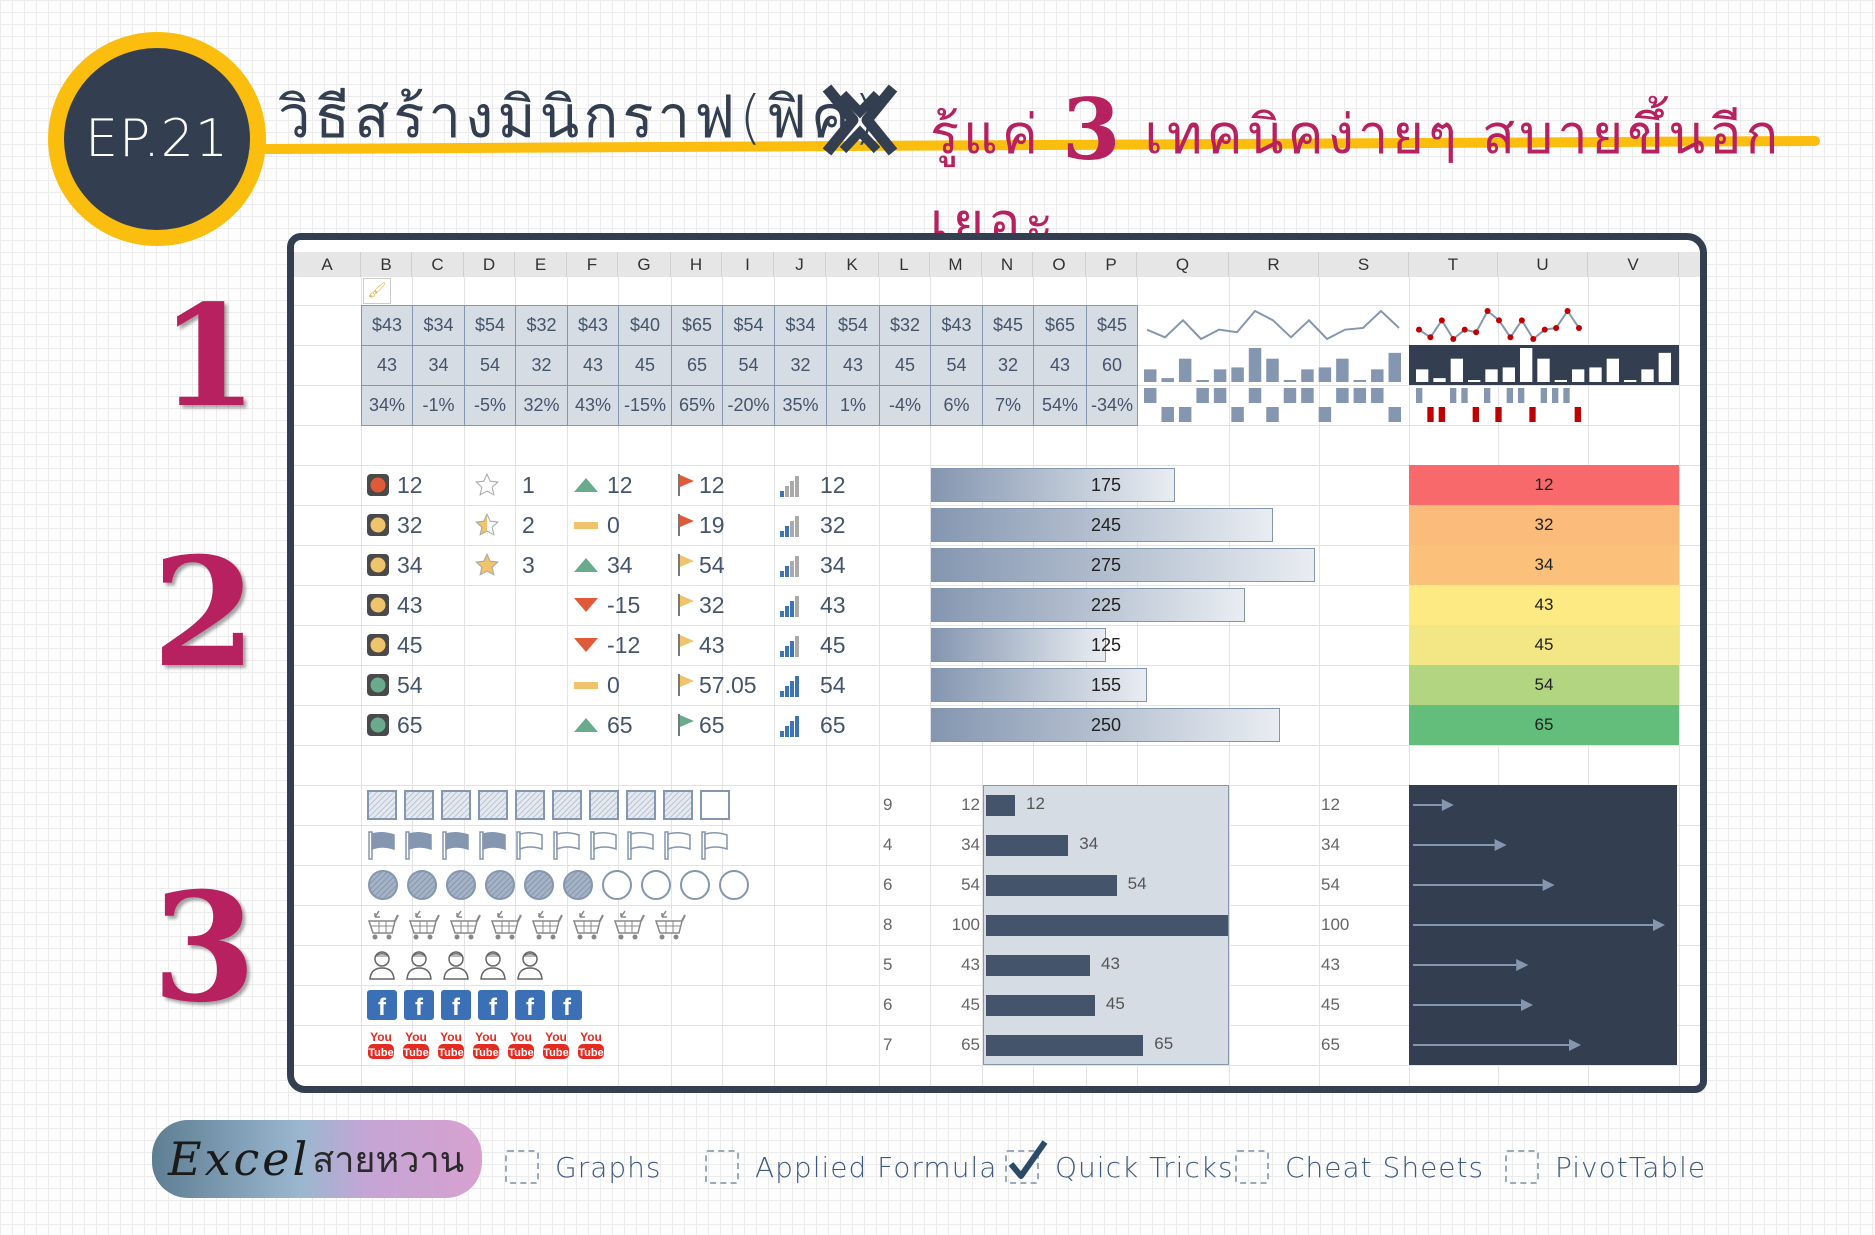  Describe the element at coordinates (800, 405) in the screenshot. I see `table-cell: 35%` at that location.